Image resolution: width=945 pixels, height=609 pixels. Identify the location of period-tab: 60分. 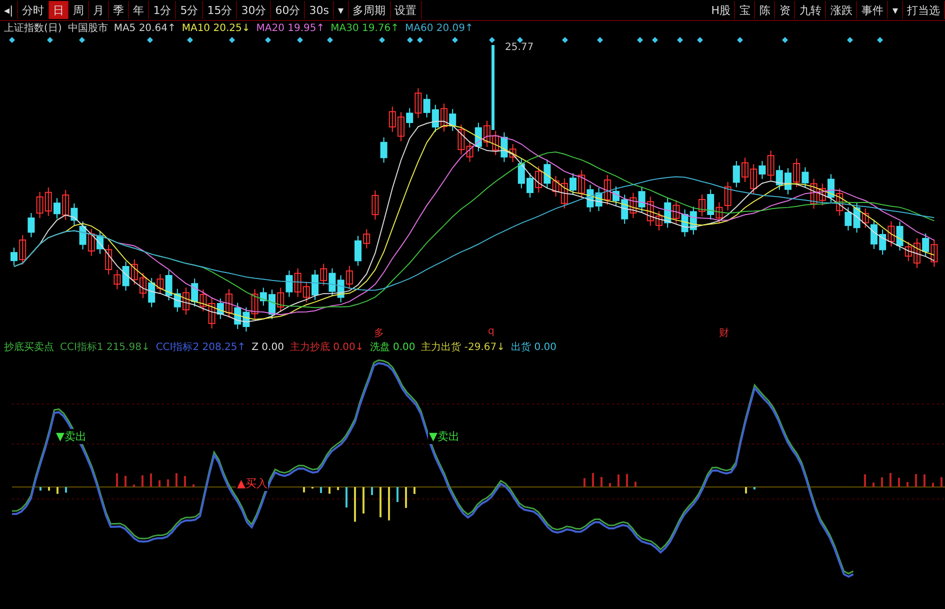
(288, 10).